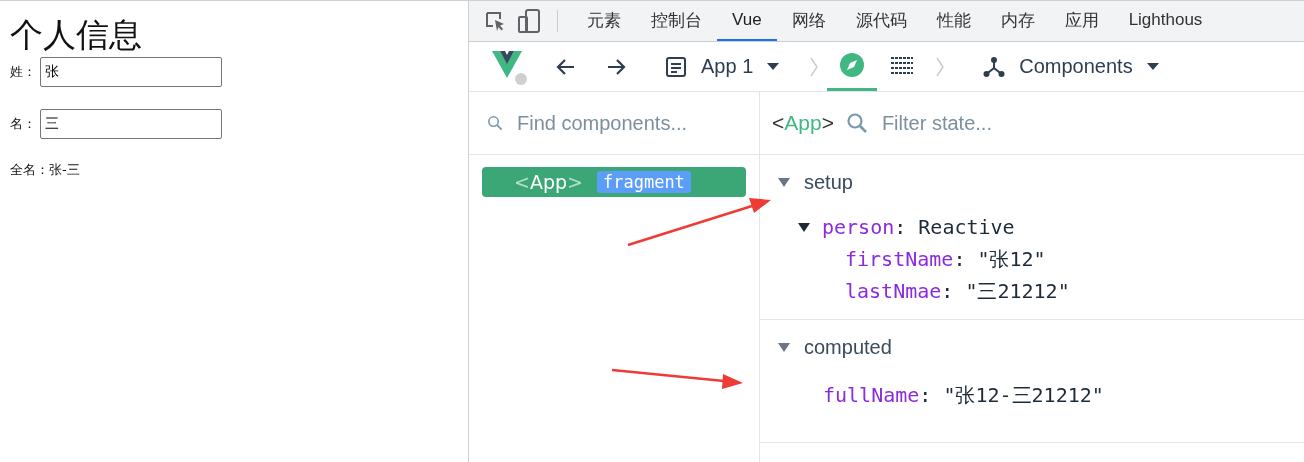 The width and height of the screenshot is (1304, 462). Describe the element at coordinates (918, 227) in the screenshot. I see `state-property: person: Reactive` at that location.